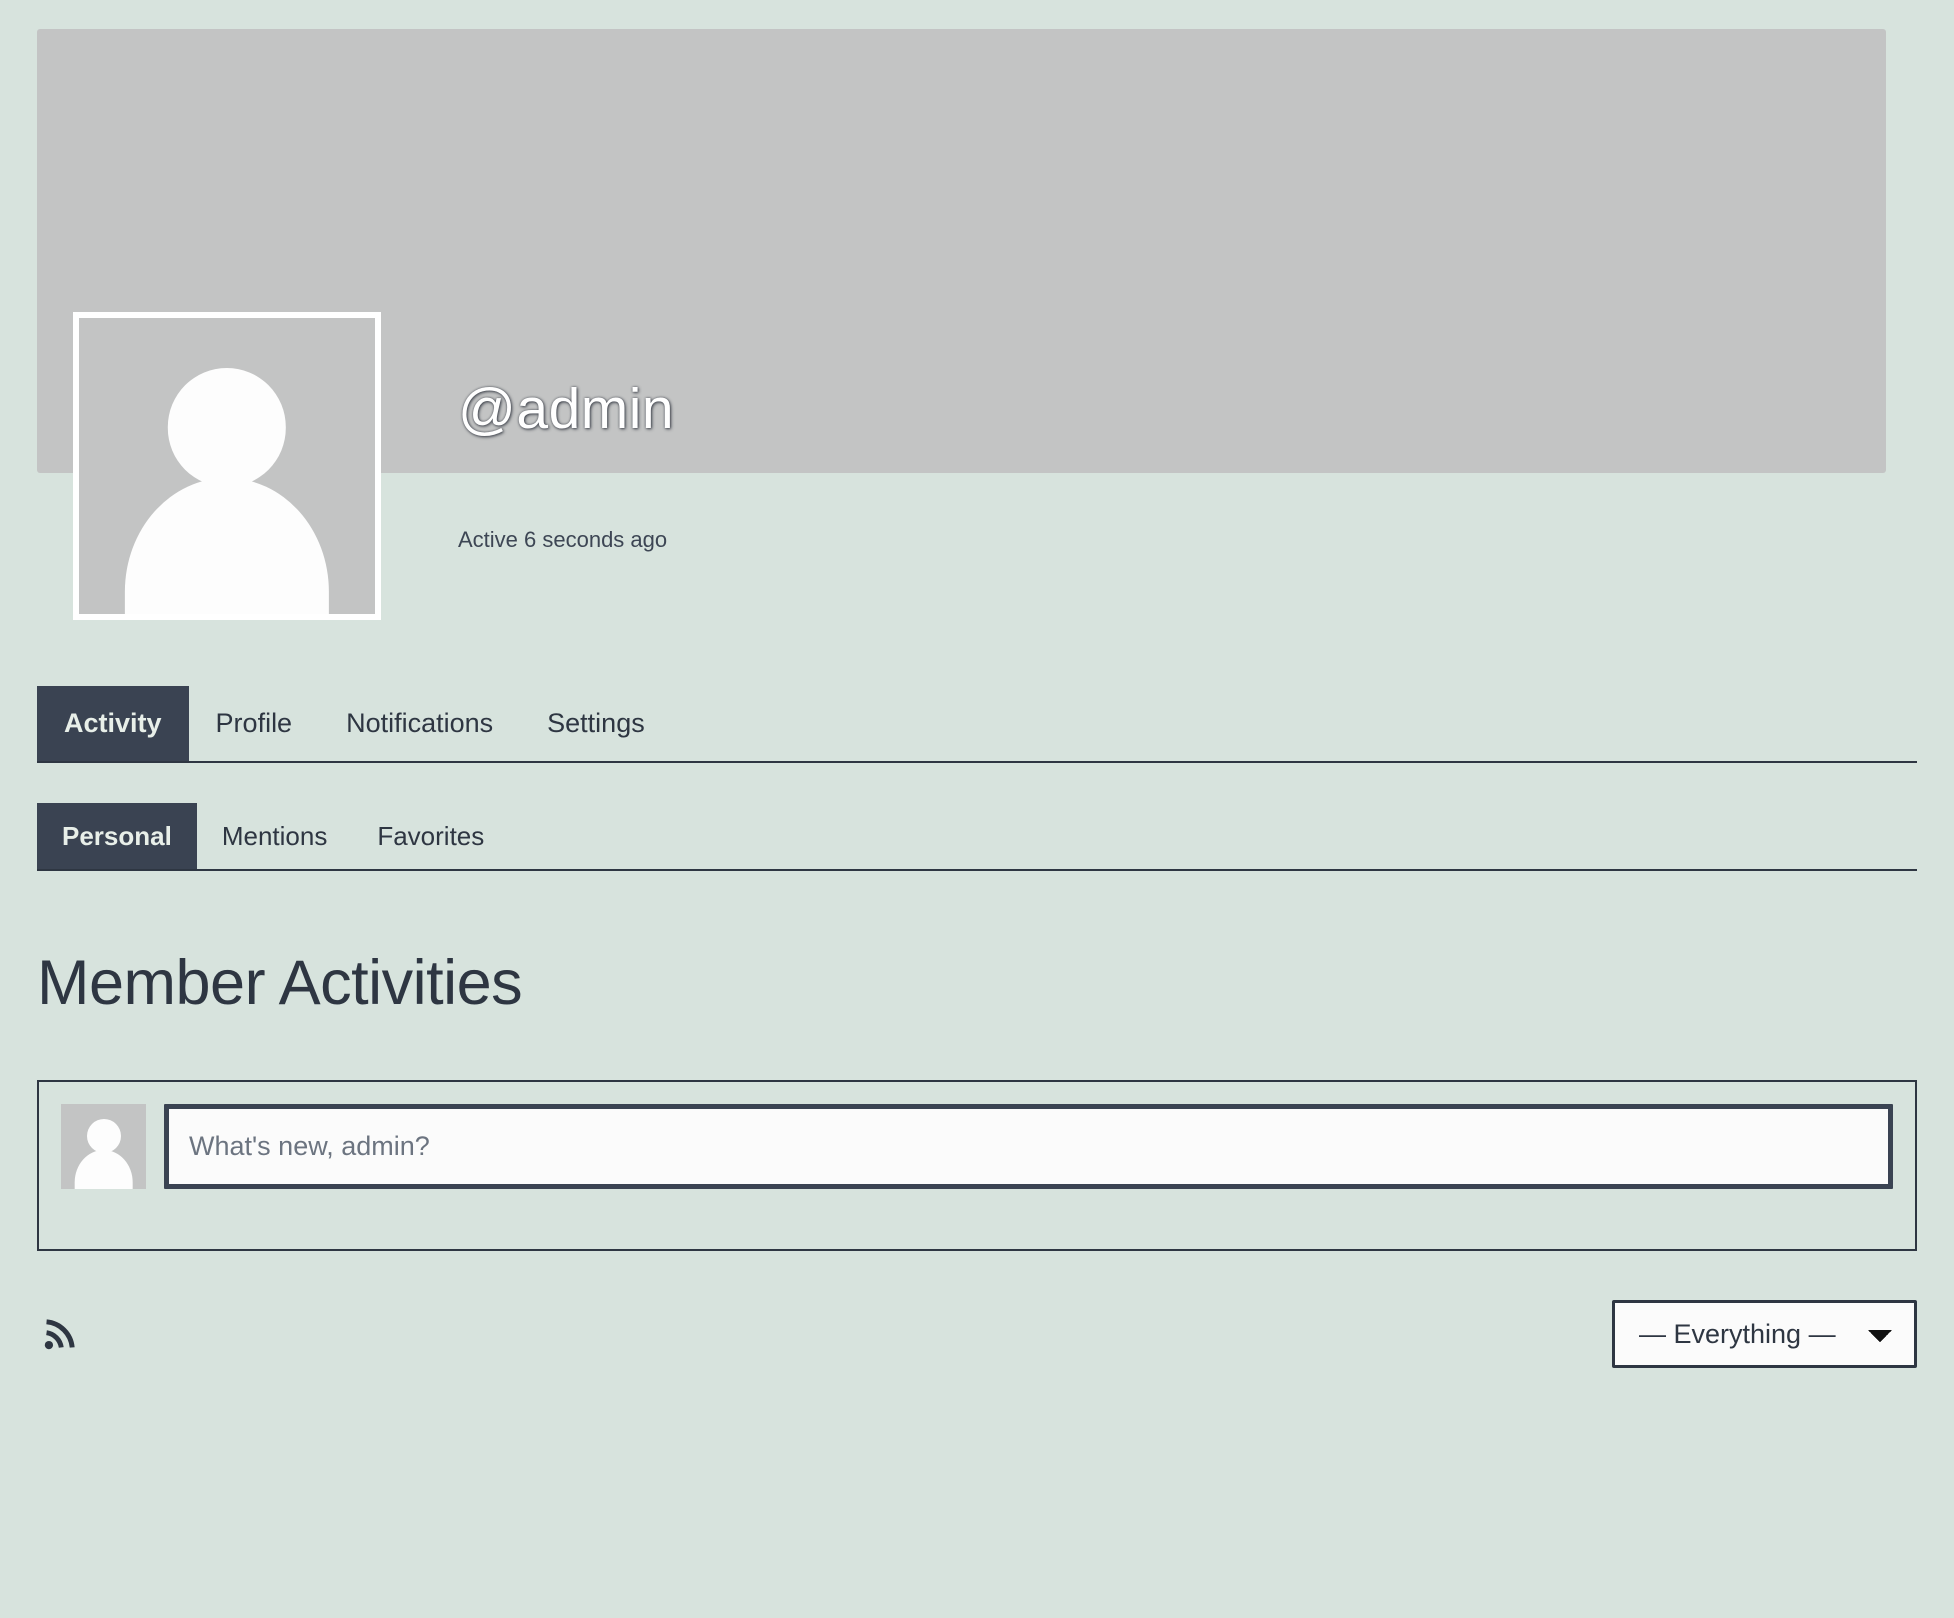  I want to click on whats-new-form, so click(977, 1166).